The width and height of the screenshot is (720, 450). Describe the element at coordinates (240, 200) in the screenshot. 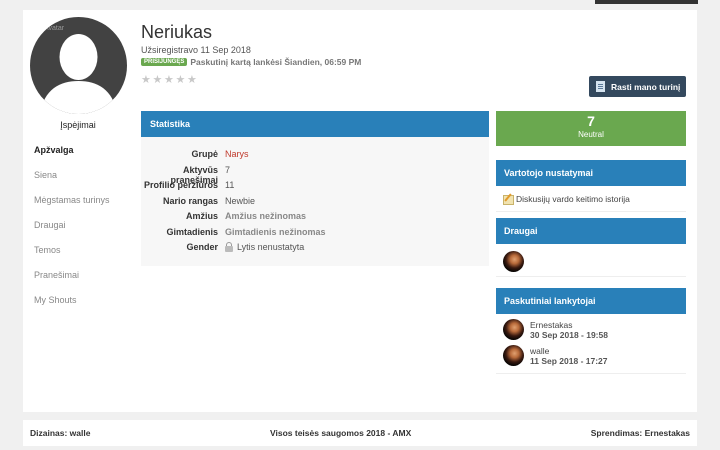

I see `stat-value: Newbie` at that location.